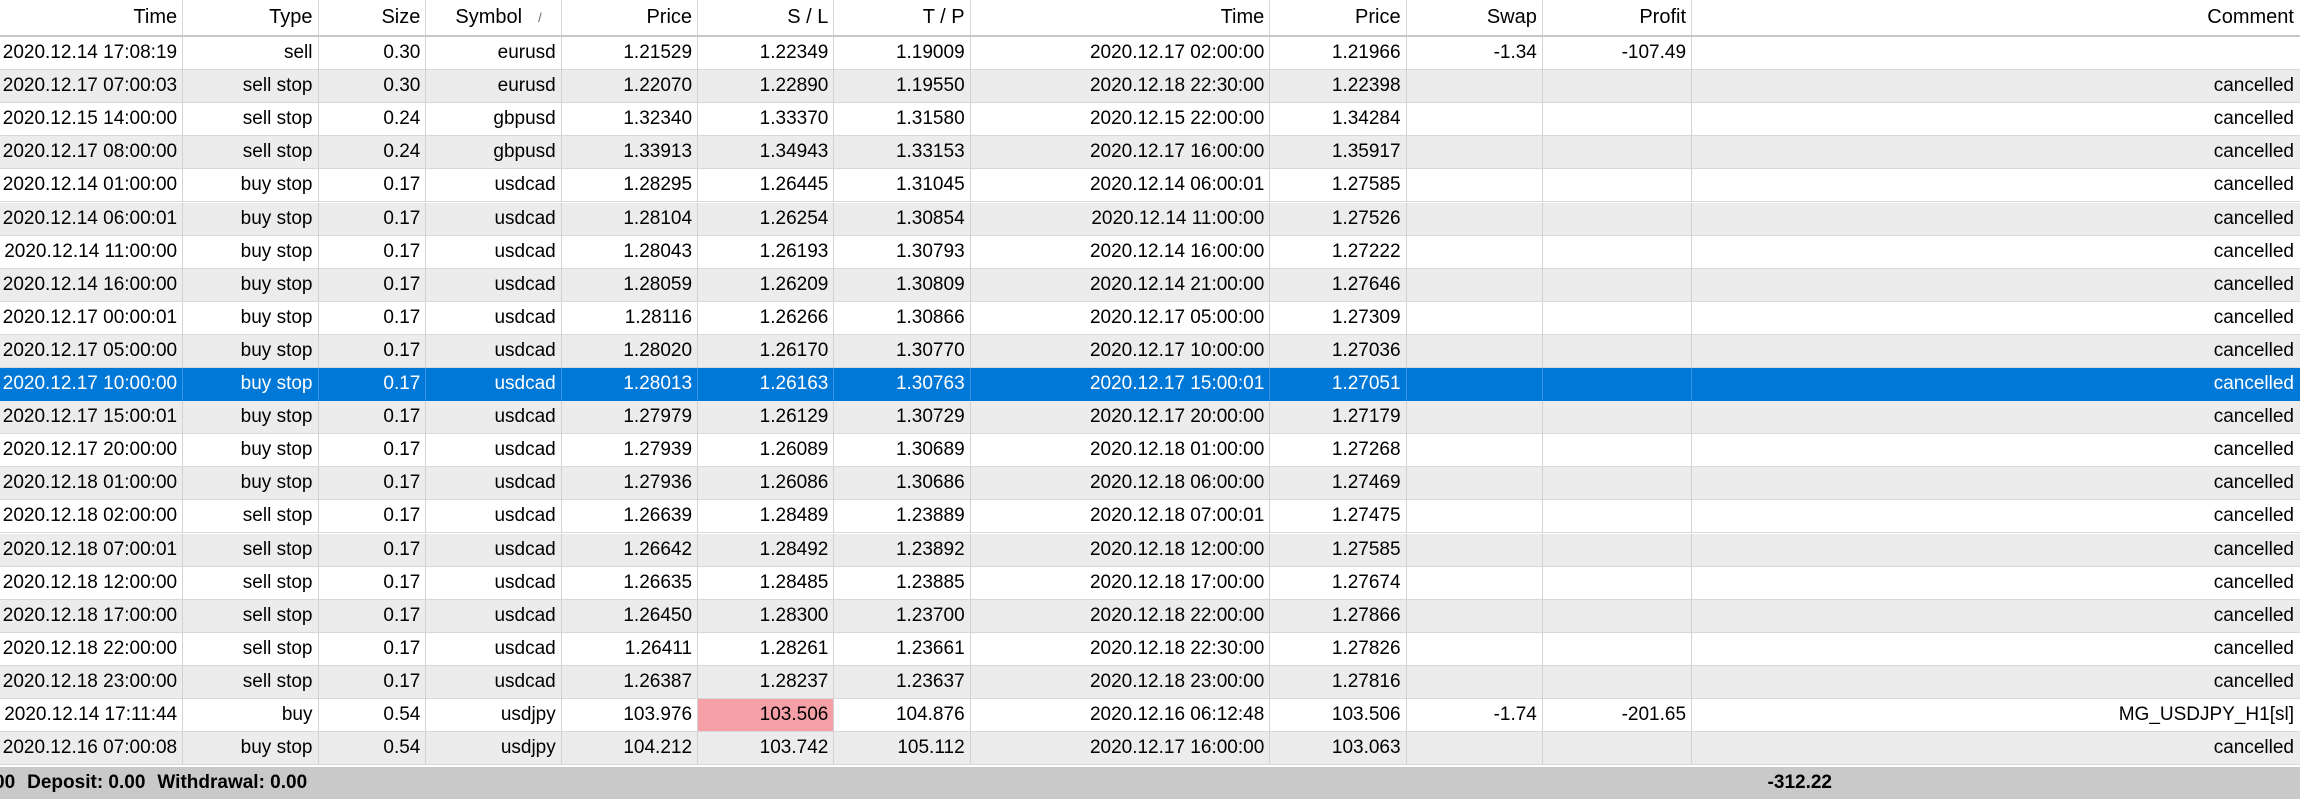 The image size is (2300, 799). Describe the element at coordinates (372, 153) in the screenshot. I see `cell-size: 0.24` at that location.